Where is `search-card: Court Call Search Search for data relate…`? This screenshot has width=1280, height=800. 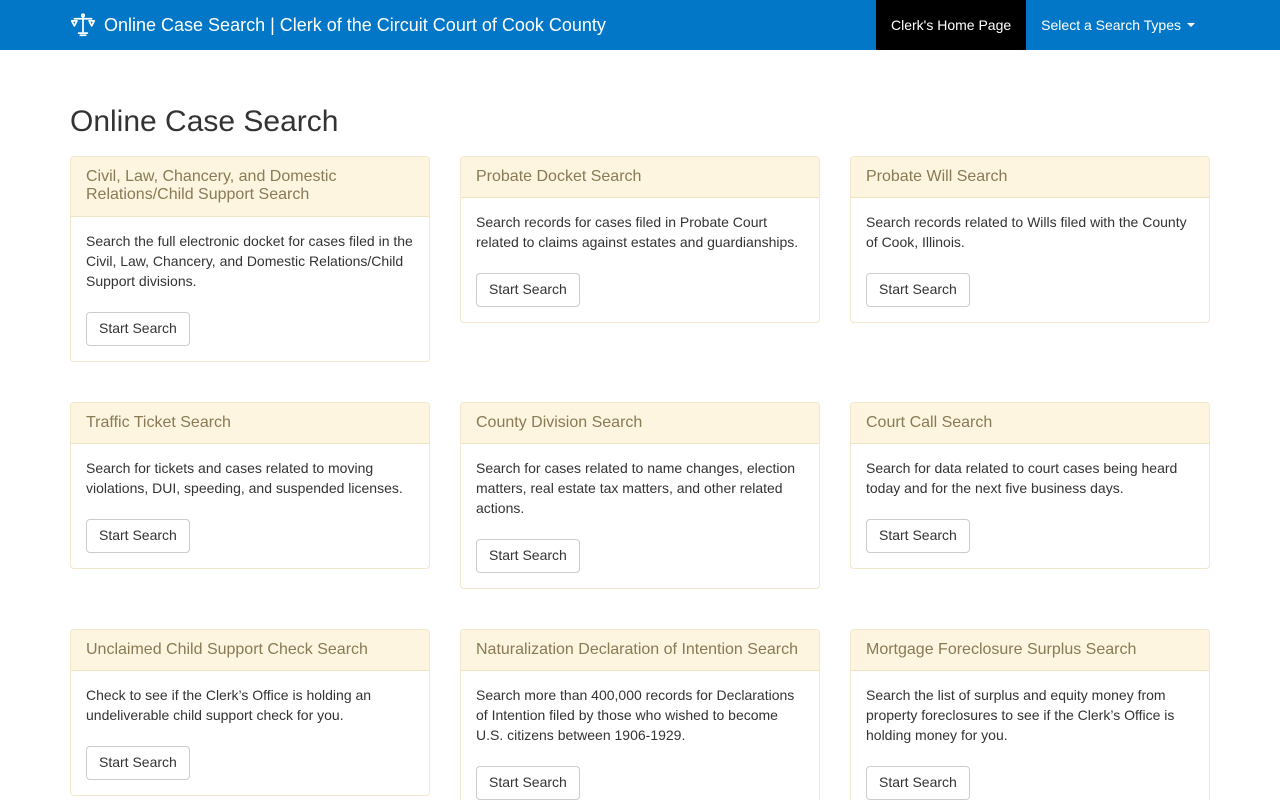 search-card: Court Call Search Search for data relate… is located at coordinates (1030, 485).